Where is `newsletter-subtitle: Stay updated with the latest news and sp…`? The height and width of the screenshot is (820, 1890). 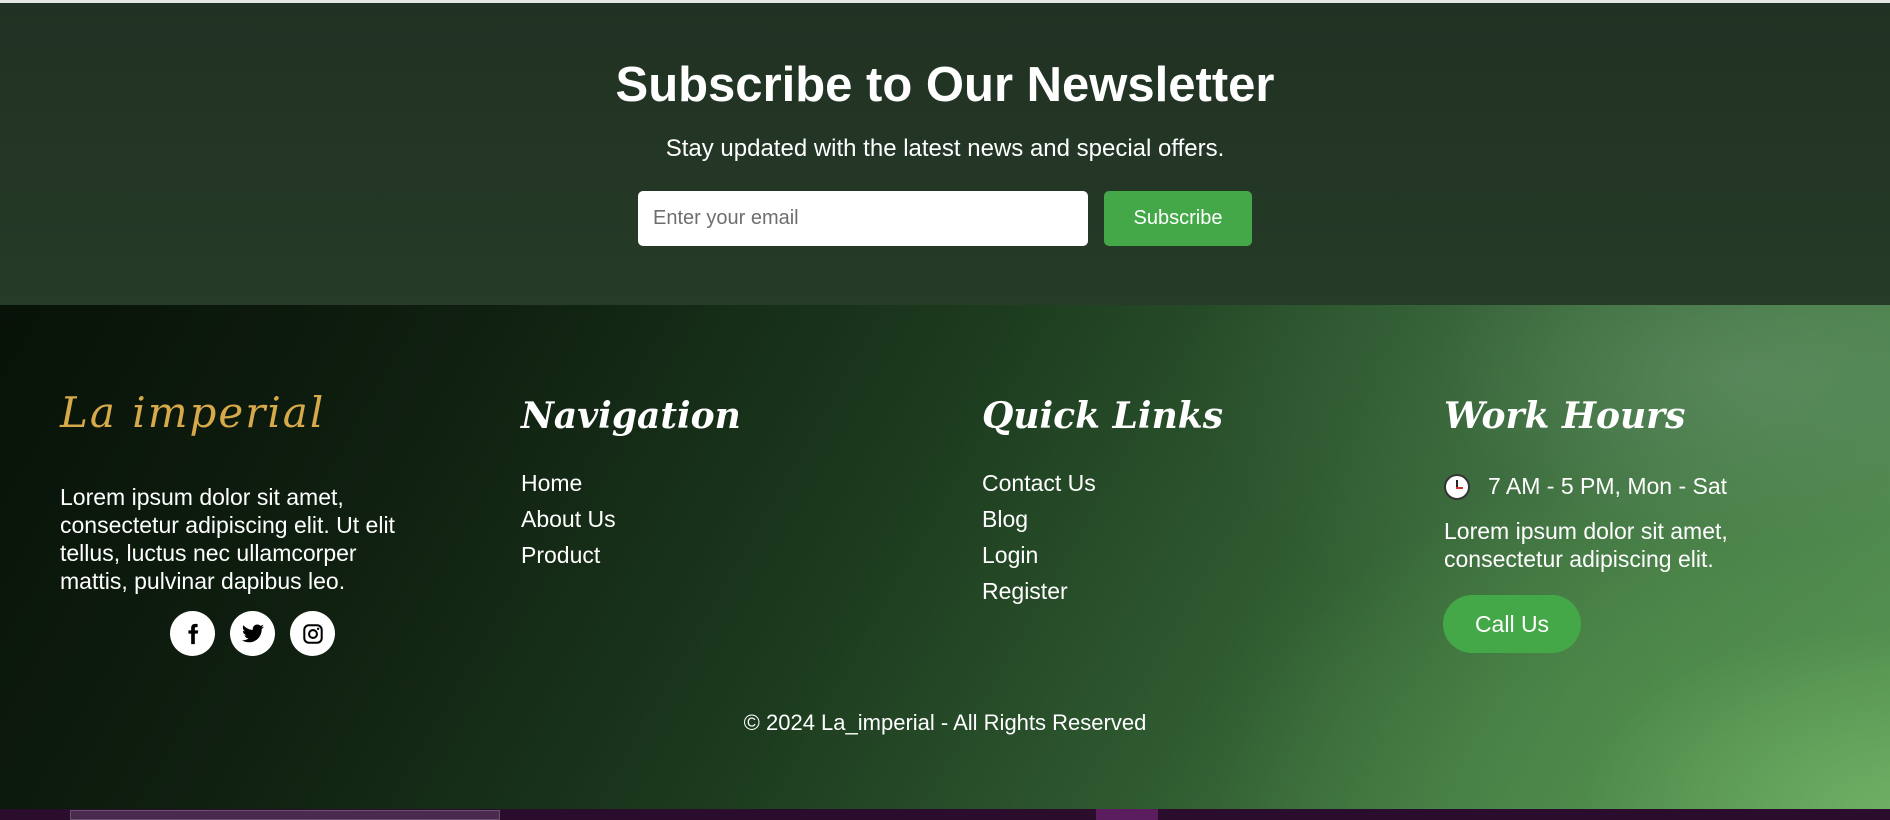 newsletter-subtitle: Stay updated with the latest news and sp… is located at coordinates (945, 148).